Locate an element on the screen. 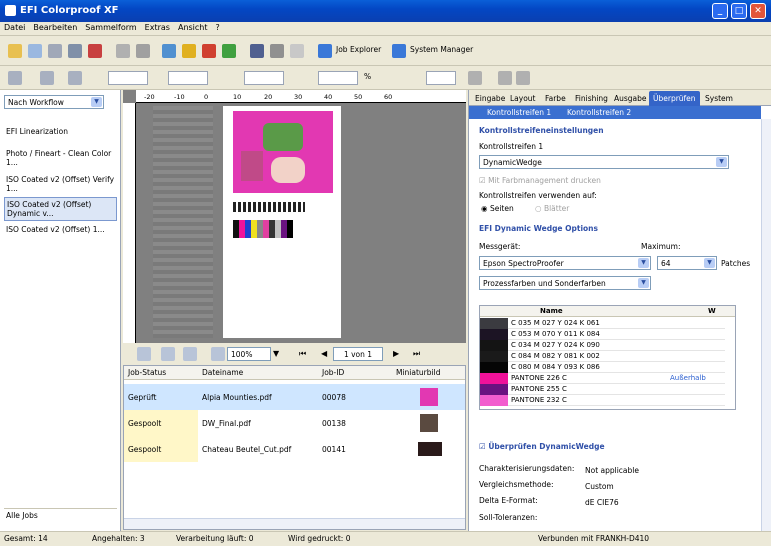 This screenshot has height=546, width=771. next-page-icon: ▶ is located at coordinates (396, 353).